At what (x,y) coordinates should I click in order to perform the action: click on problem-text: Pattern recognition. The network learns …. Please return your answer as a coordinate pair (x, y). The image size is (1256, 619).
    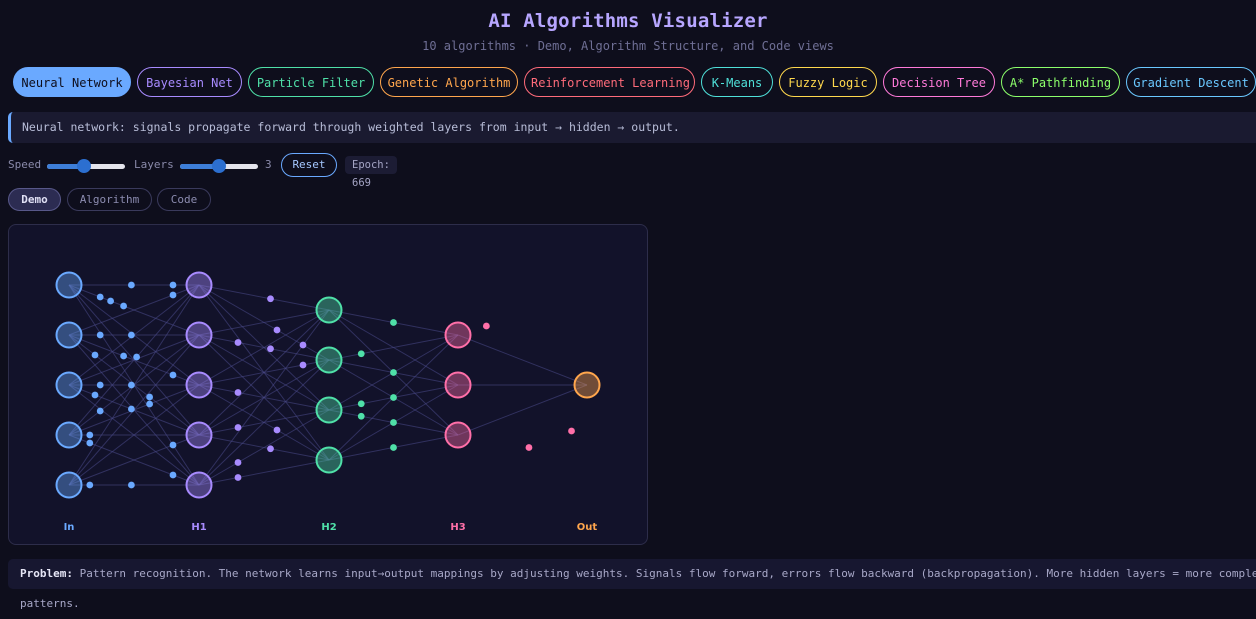
    Looking at the image, I should click on (638, 588).